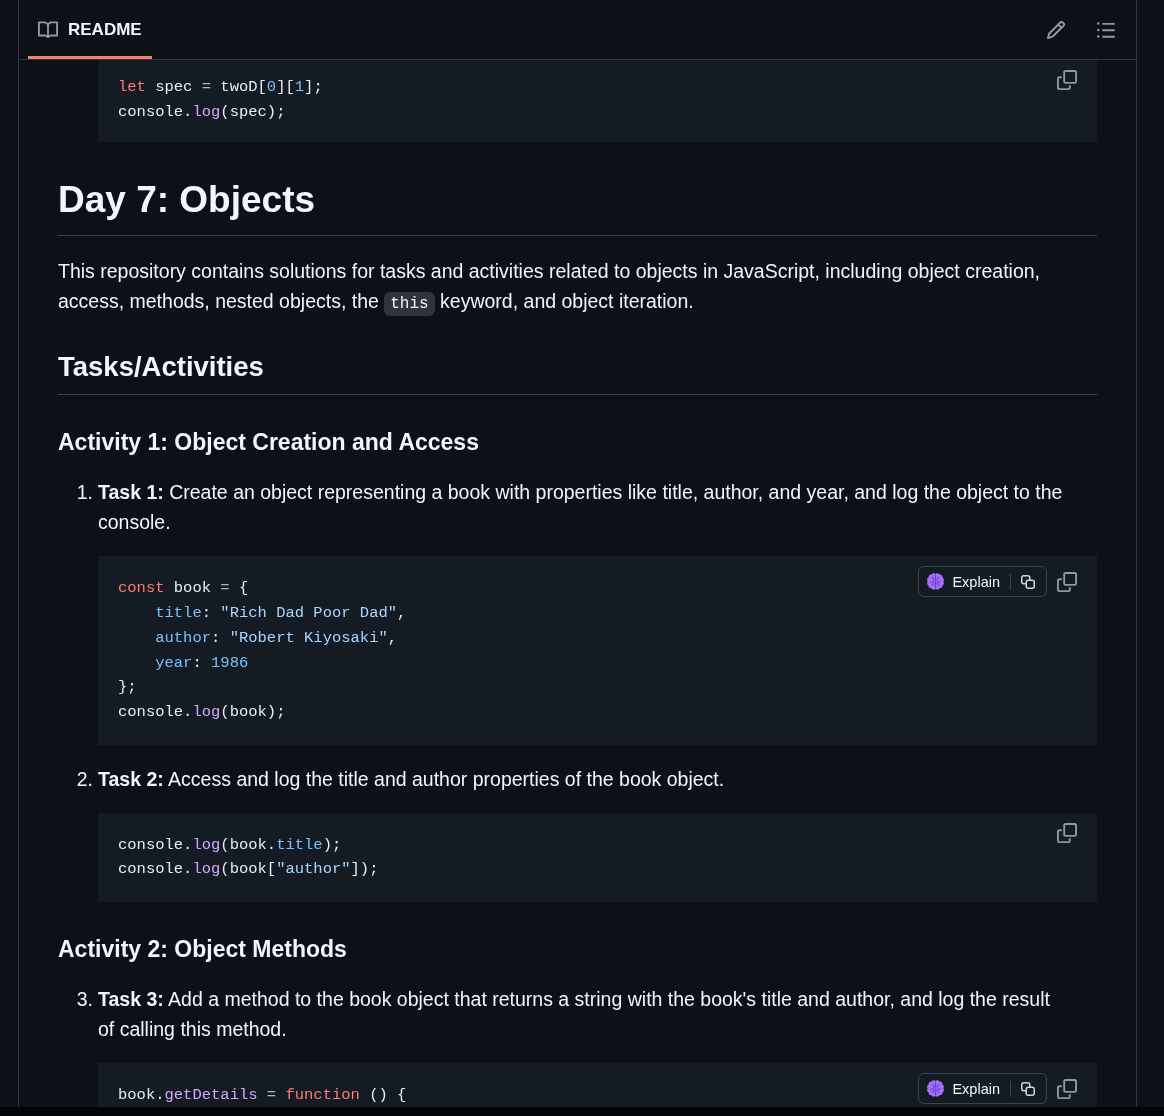  What do you see at coordinates (577, 372) in the screenshot?
I see `section-heading: Tasks/Activities` at bounding box center [577, 372].